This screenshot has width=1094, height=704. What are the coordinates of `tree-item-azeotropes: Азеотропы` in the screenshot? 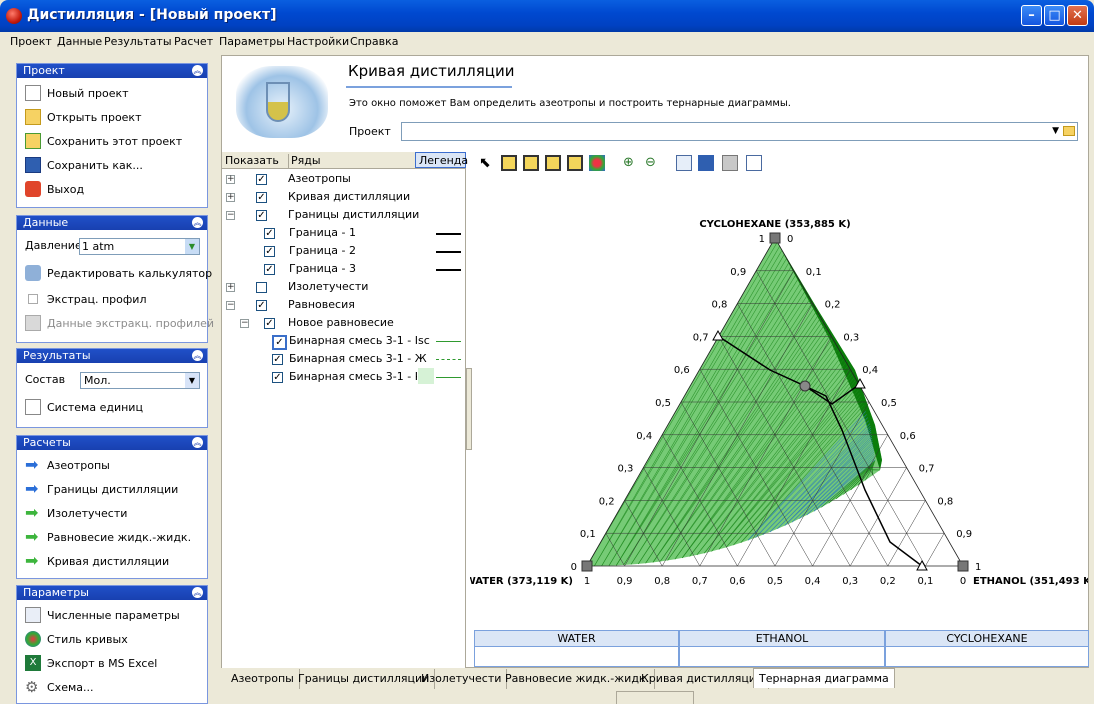 It's located at (319, 179).